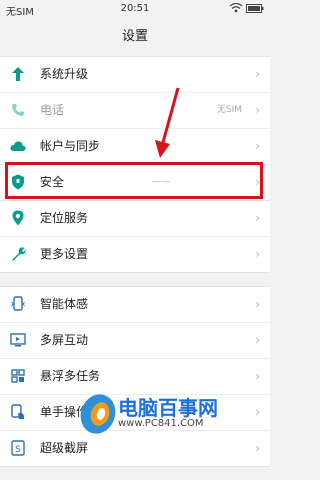  What do you see at coordinates (134, 36) in the screenshot?
I see `page-title: 设置` at bounding box center [134, 36].